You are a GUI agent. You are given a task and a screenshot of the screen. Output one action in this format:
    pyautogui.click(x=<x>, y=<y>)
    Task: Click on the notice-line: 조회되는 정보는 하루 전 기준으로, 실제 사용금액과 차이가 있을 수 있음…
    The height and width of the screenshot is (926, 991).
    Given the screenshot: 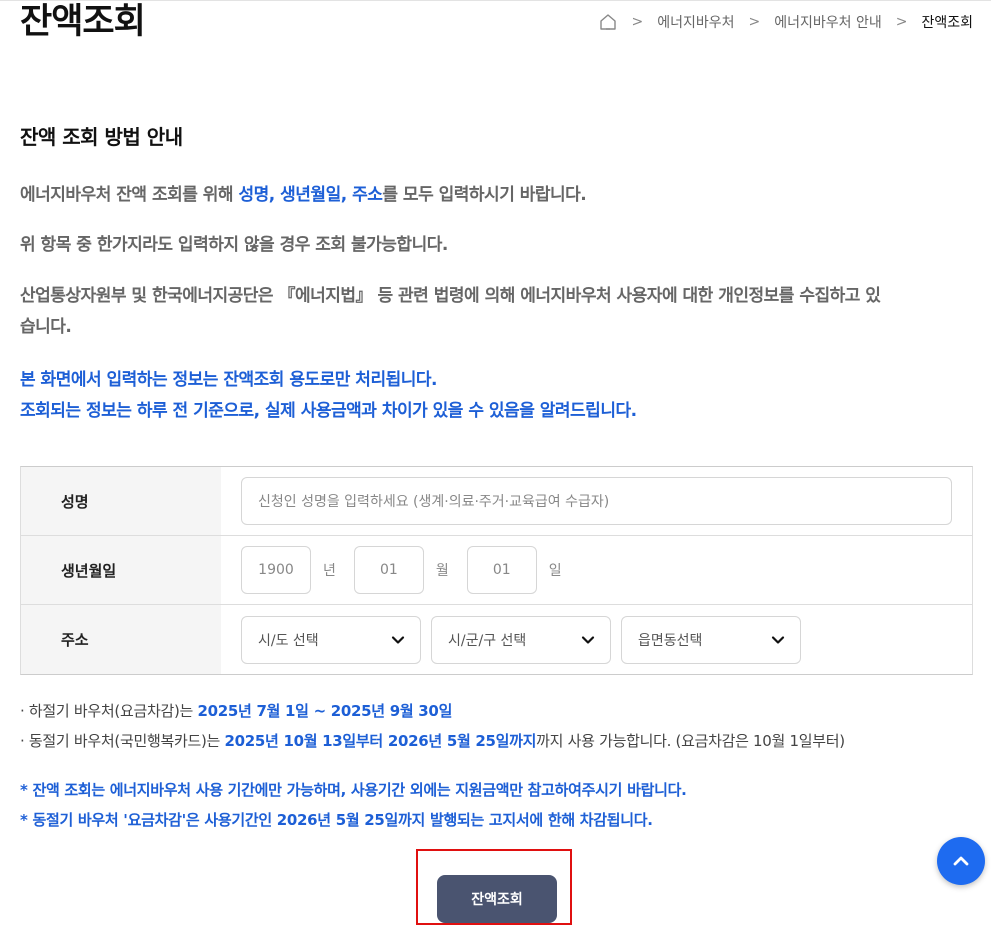 What is the action you would take?
    pyautogui.click(x=328, y=411)
    